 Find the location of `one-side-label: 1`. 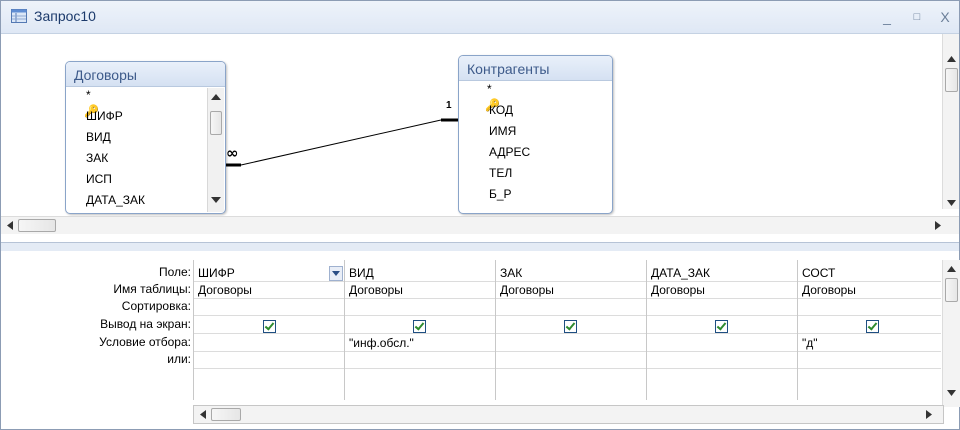

one-side-label: 1 is located at coordinates (449, 105).